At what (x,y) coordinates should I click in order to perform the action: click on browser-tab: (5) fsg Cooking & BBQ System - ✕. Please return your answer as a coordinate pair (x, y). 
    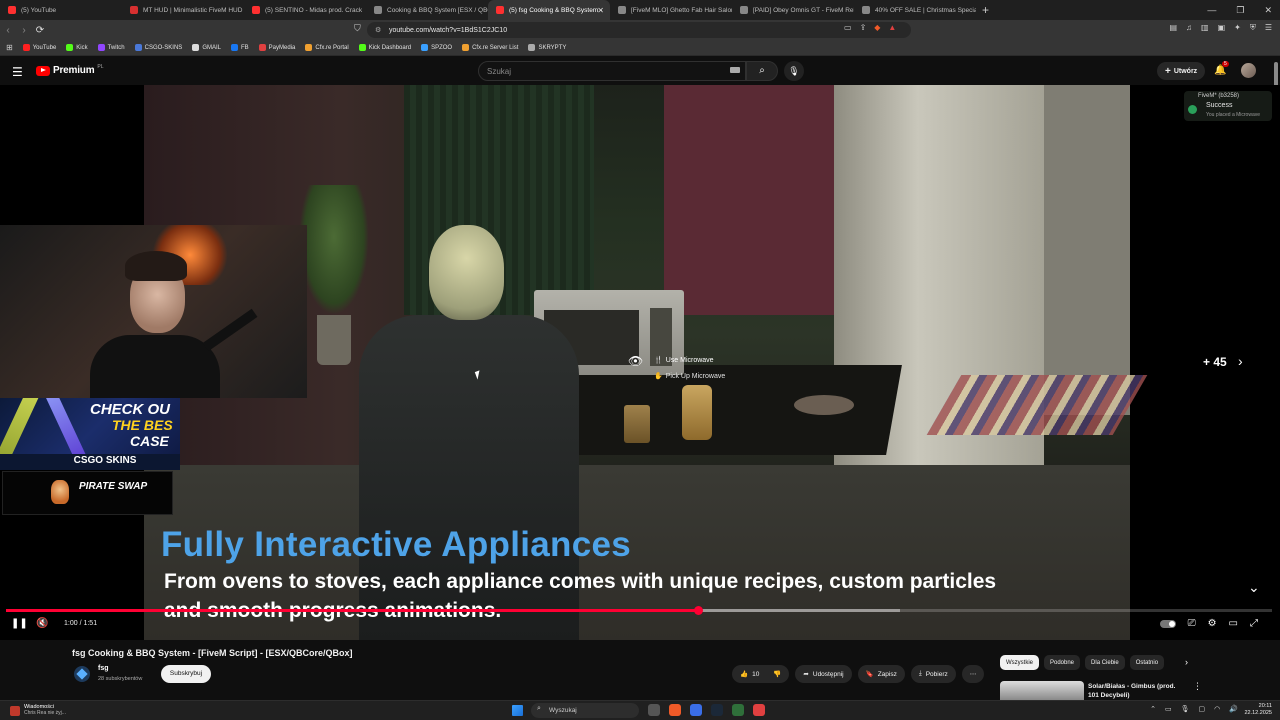
    Looking at the image, I should click on (549, 10).